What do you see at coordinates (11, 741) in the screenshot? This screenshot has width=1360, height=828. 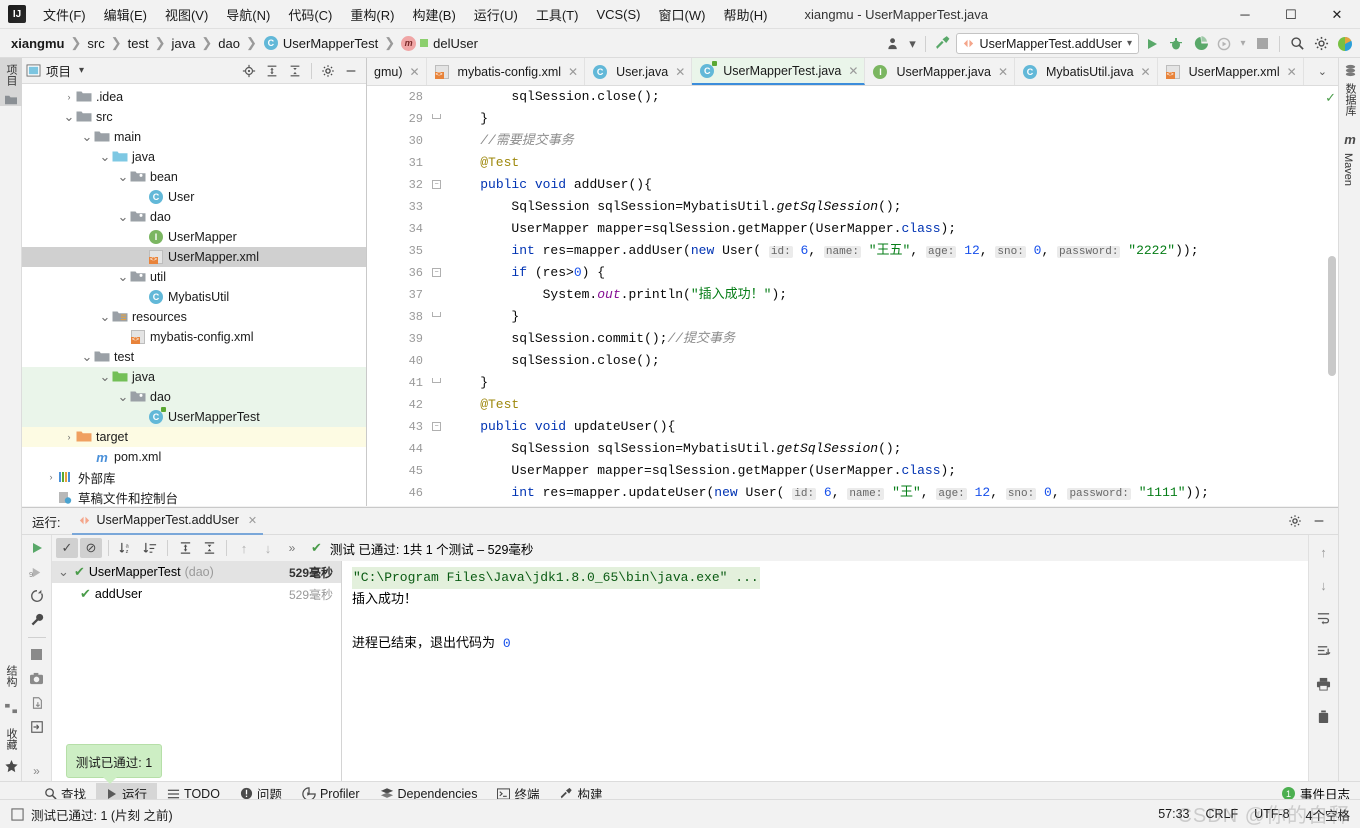 I see `sidebar-item-favorites: 收藏` at bounding box center [11, 741].